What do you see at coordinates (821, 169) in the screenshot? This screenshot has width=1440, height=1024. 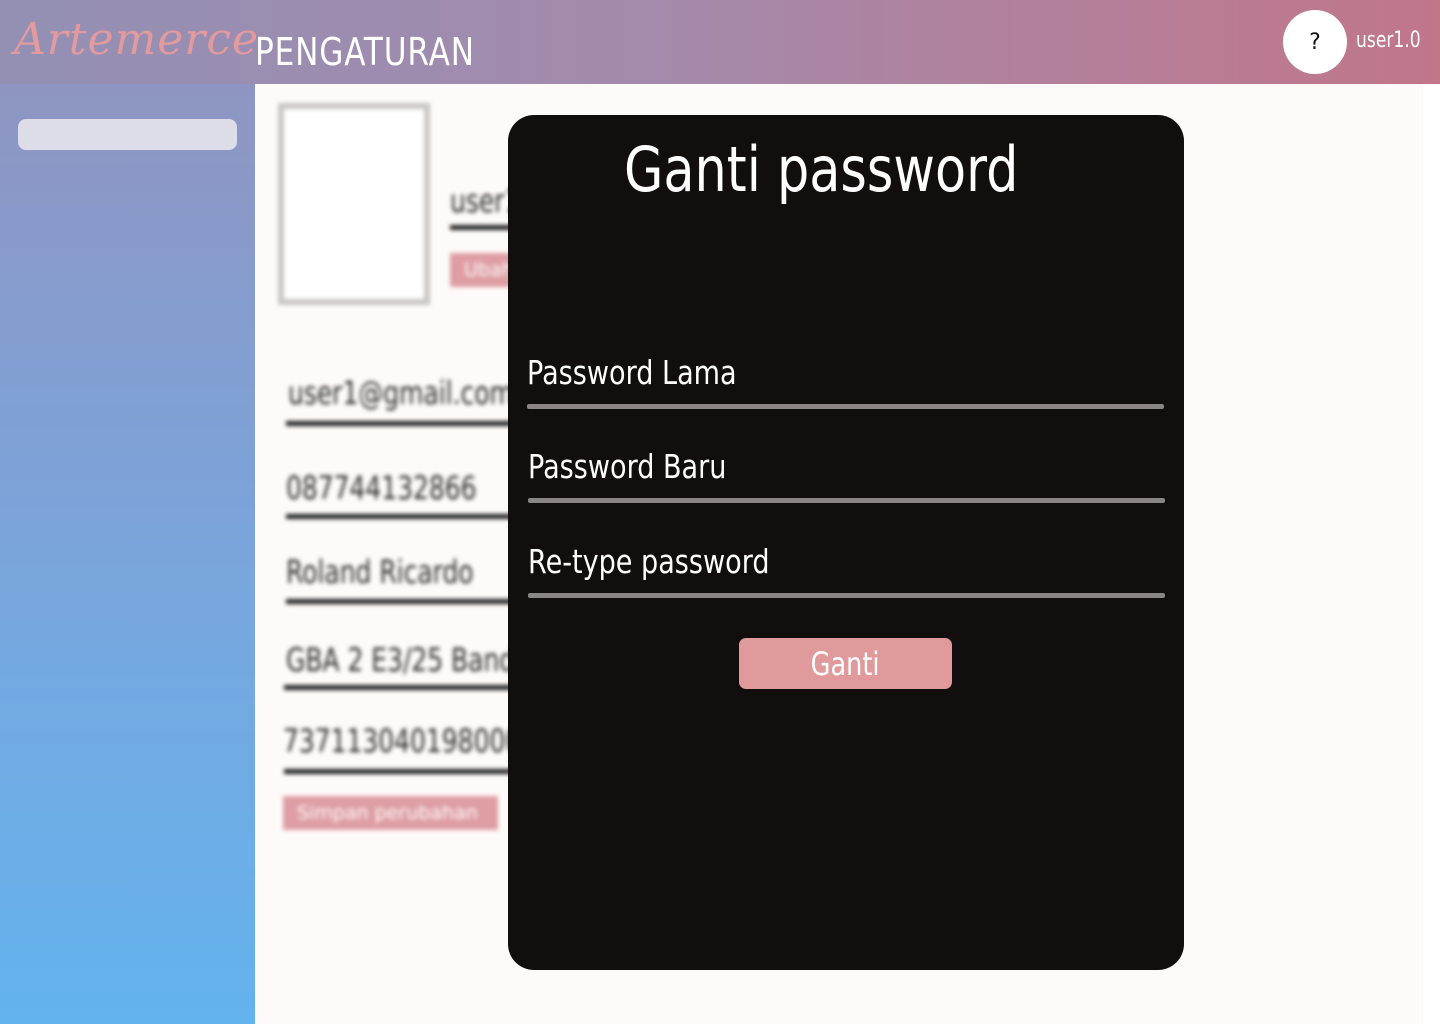 I see `modal-title: Ganti password` at bounding box center [821, 169].